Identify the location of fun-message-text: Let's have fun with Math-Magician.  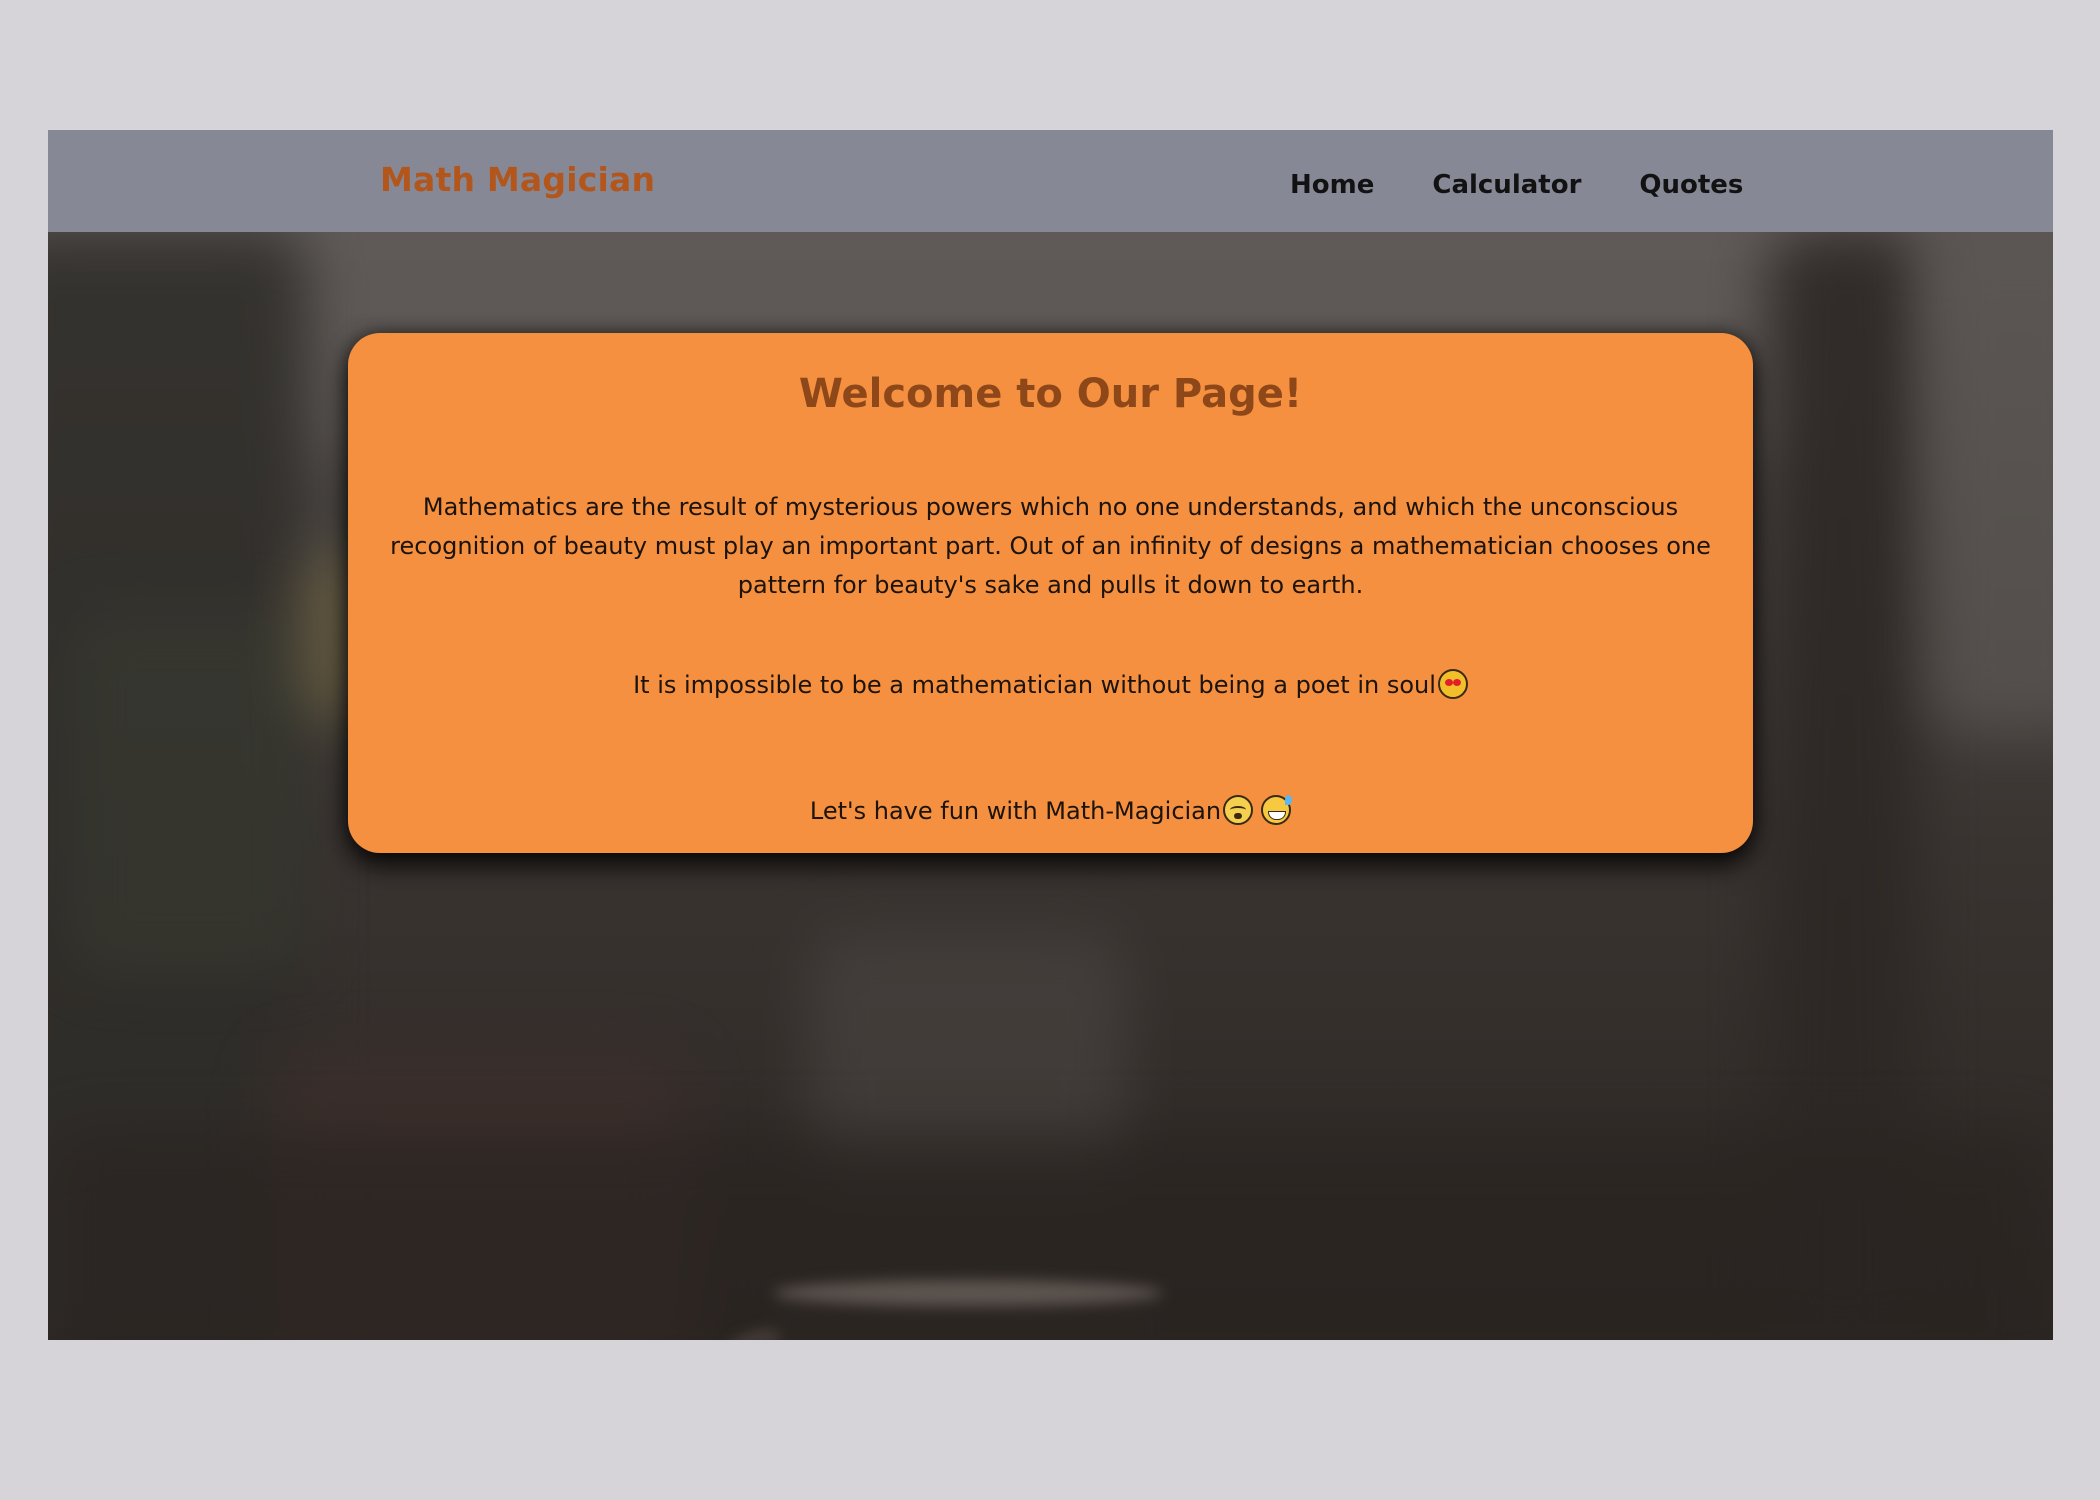
(1015, 811).